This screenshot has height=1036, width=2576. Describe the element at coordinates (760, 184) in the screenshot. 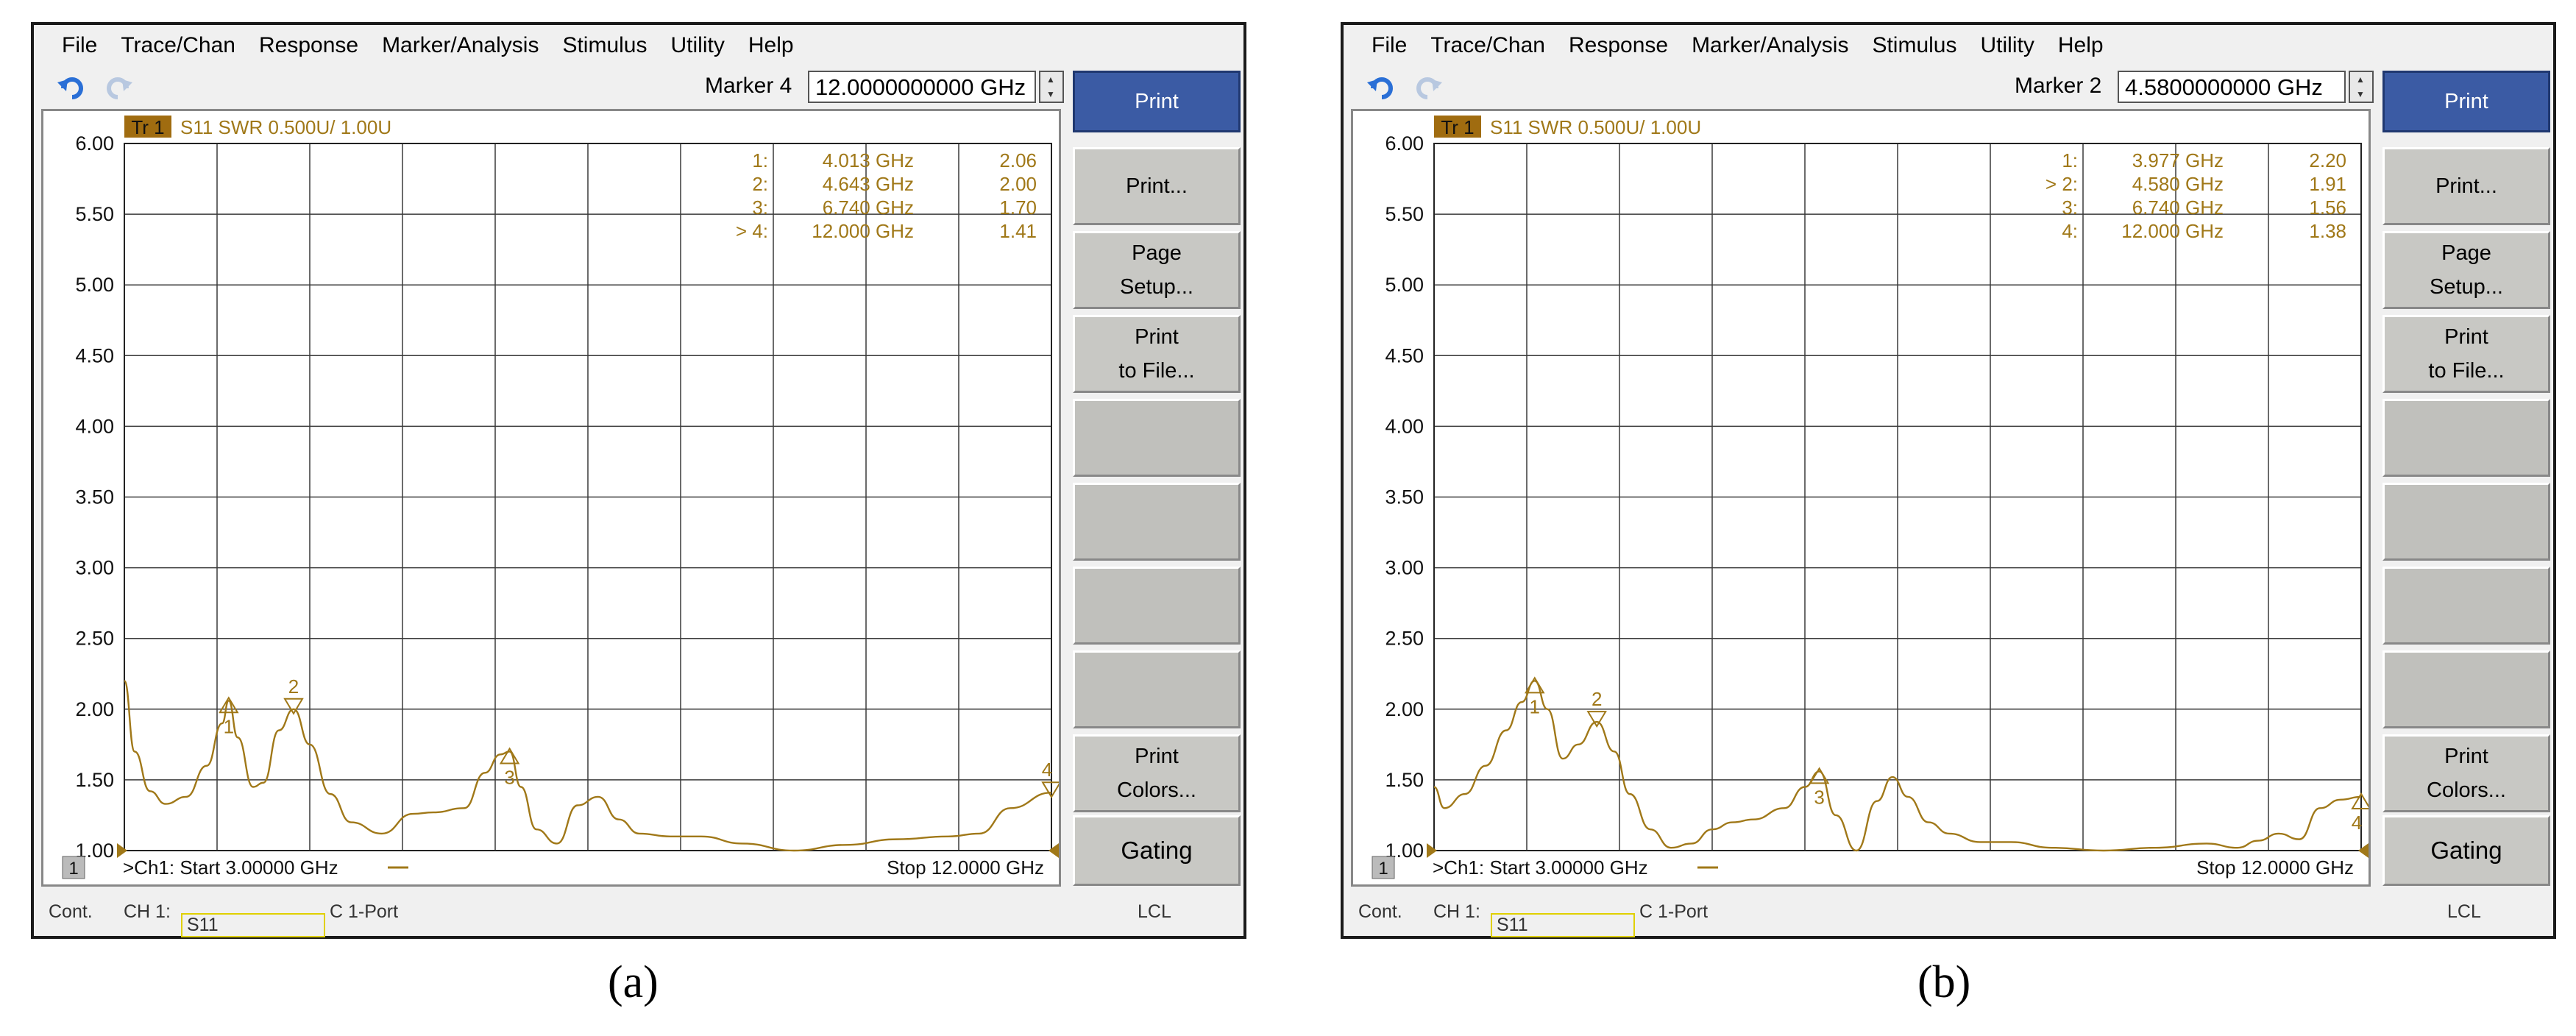

I see `marker-table-id: 2:` at that location.